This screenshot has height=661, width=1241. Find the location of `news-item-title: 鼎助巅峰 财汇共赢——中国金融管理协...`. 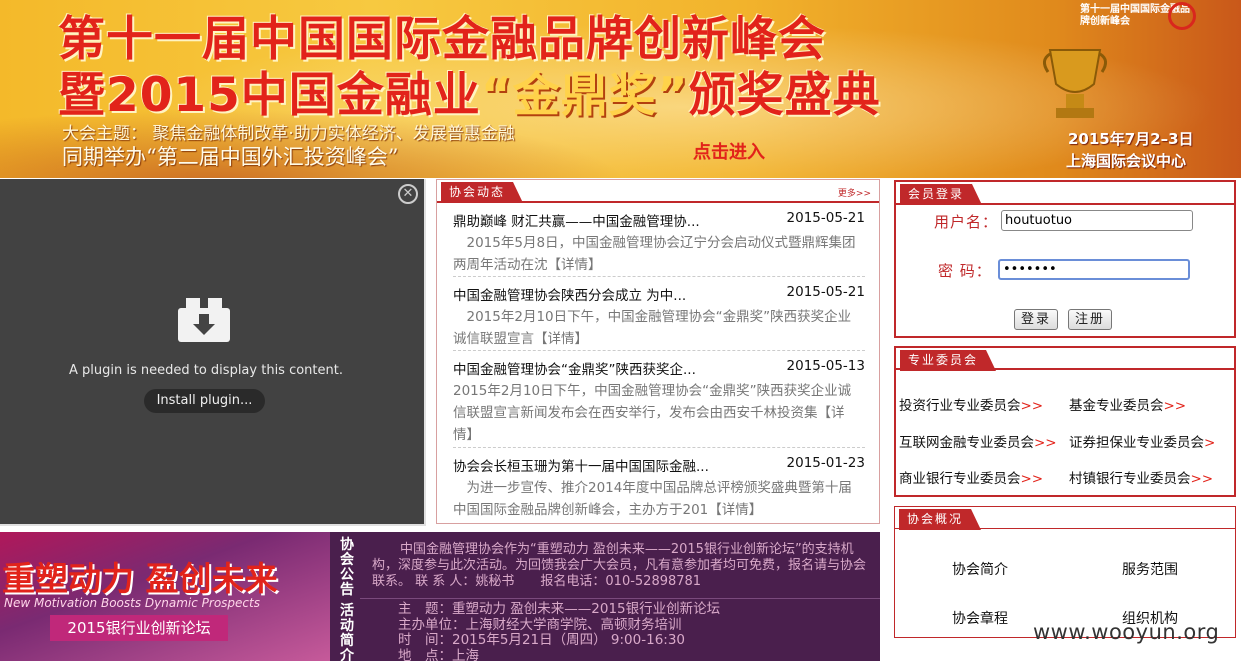

news-item-title: 鼎助巅峰 财汇共赢——中国金融管理协... is located at coordinates (613, 220).